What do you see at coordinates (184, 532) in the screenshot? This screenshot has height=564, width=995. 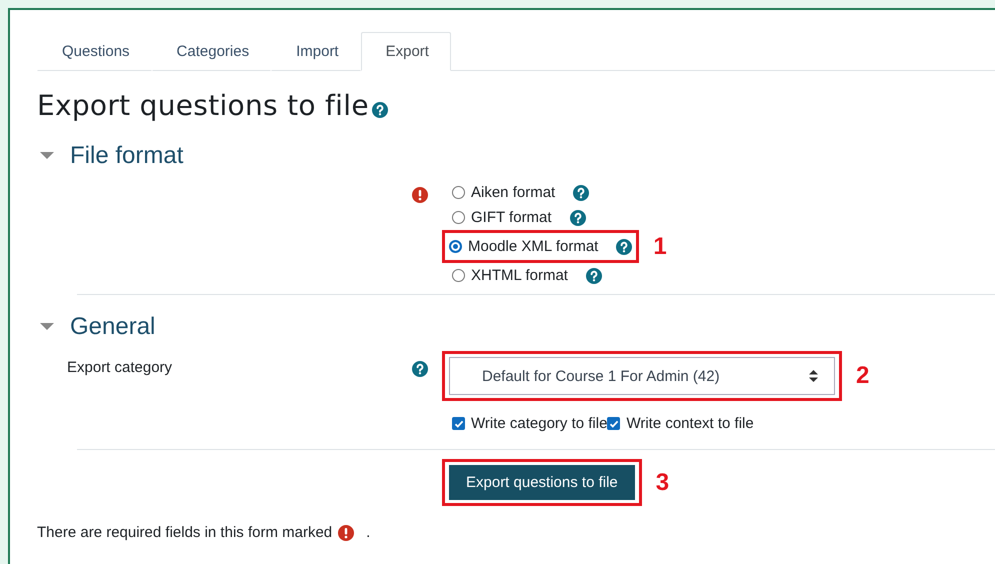 I see `required-note: There are required fields in this form marked` at bounding box center [184, 532].